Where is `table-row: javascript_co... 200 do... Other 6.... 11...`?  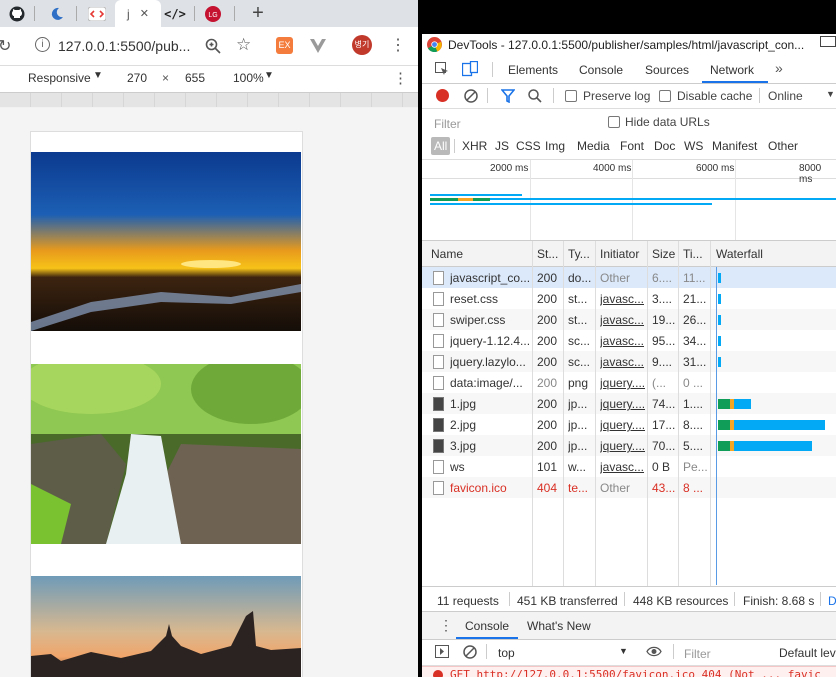 table-row: javascript_co... 200 do... Other 6.... 11... is located at coordinates (629, 277).